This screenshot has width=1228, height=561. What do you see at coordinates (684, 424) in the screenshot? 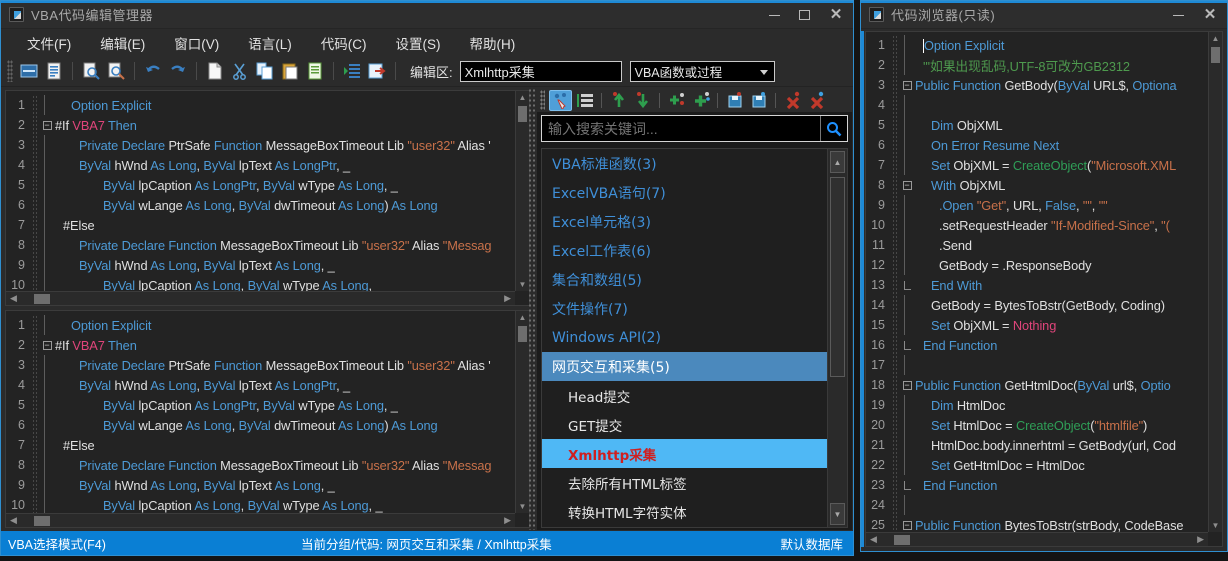
I see `tree-code-item: GET提交` at bounding box center [684, 424].